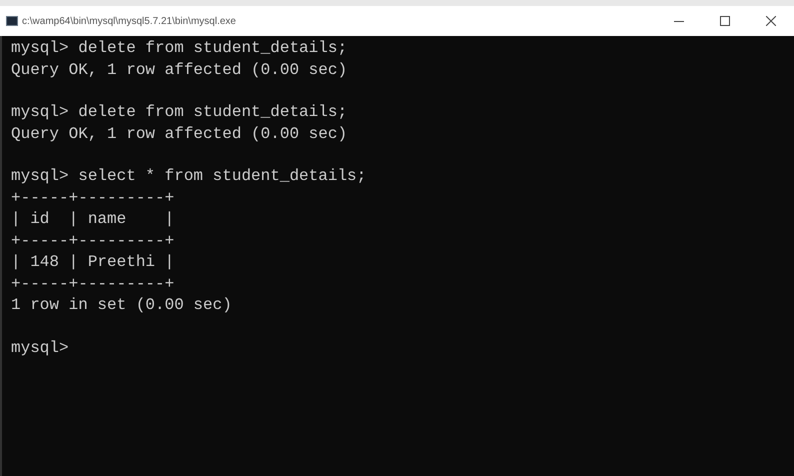 The width and height of the screenshot is (794, 476). I want to click on maximize-icon, so click(725, 21).